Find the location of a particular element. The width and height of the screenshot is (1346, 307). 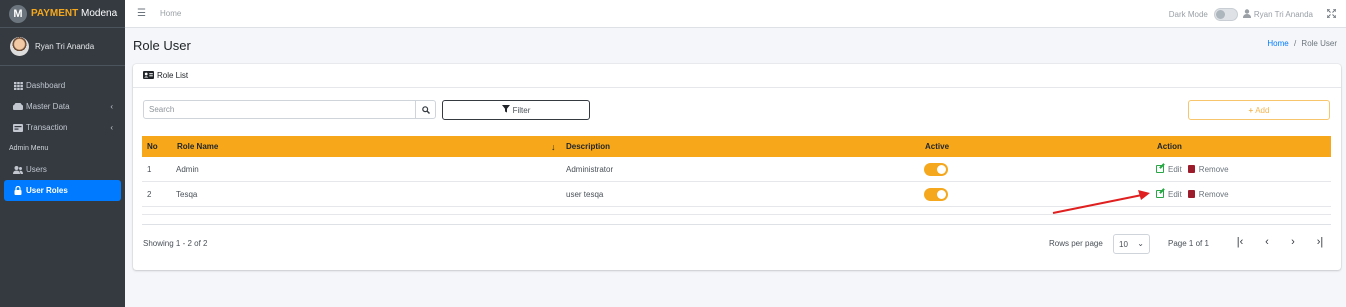

users-icon is located at coordinates (18, 169).